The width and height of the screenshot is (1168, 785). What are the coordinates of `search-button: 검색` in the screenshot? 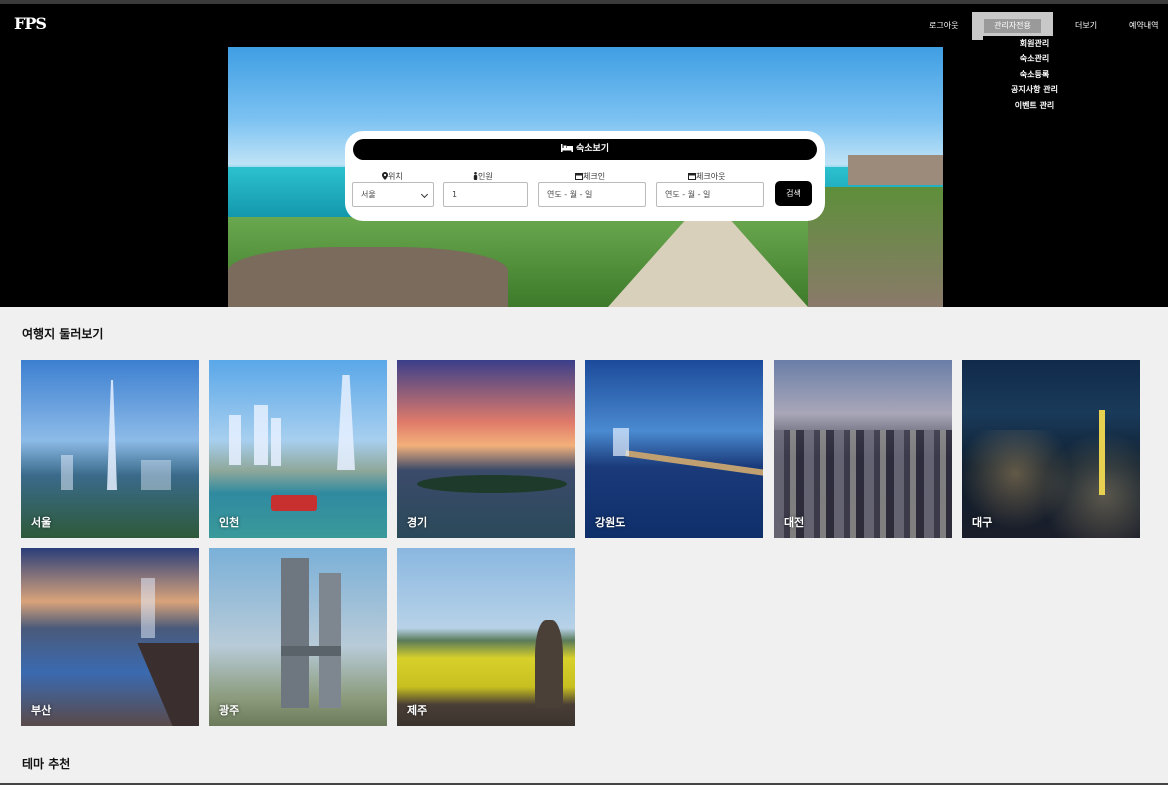 It's located at (793, 193).